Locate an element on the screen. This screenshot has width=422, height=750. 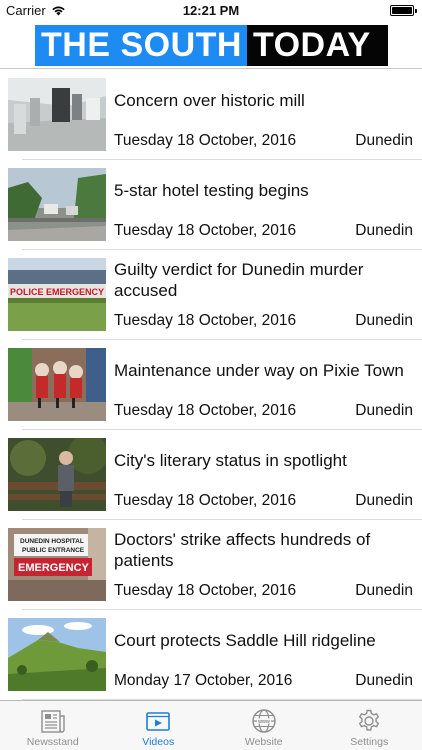
hospital-sign-line1: DUNEDIN HOSPITAL is located at coordinates (52, 541).